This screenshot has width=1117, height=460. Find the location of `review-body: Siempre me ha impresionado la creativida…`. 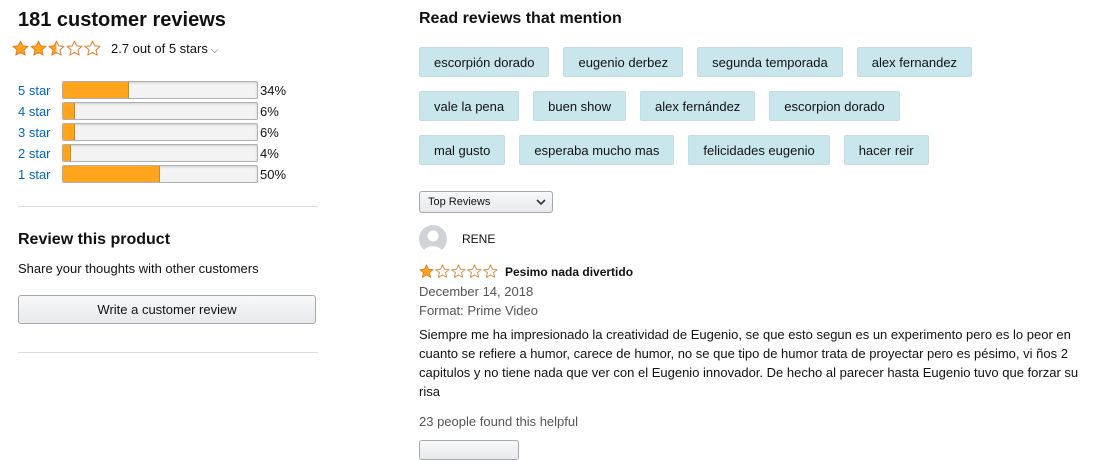

review-body: Siempre me ha impresionado la creativida… is located at coordinates (749, 363).